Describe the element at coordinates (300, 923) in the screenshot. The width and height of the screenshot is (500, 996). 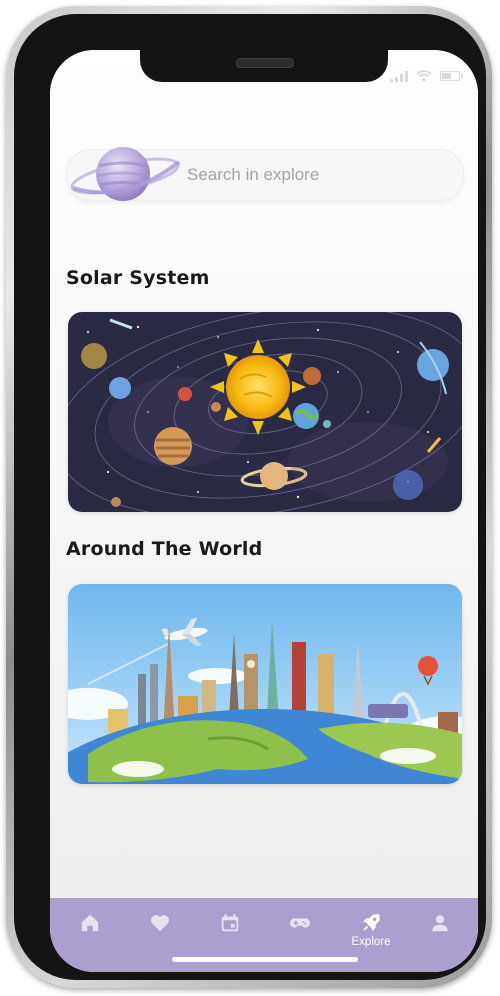
I see `gamepad-icon` at that location.